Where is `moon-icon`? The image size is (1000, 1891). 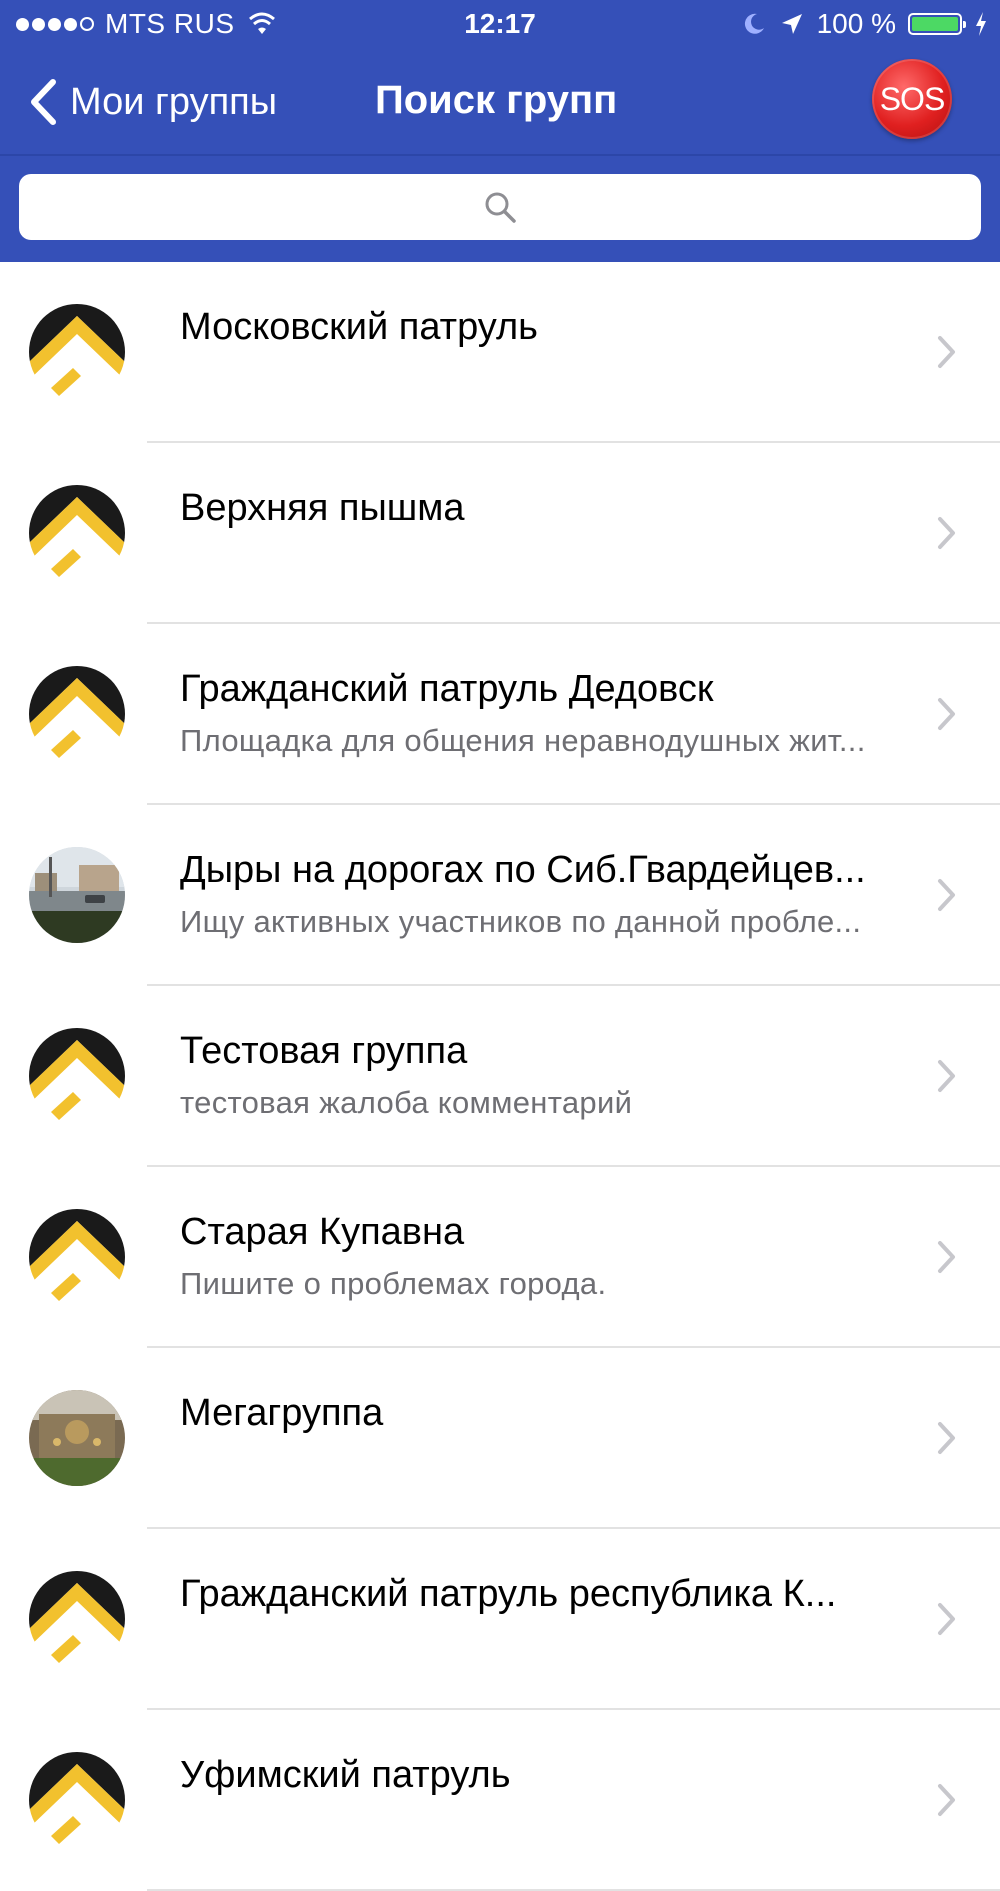
moon-icon is located at coordinates (754, 23).